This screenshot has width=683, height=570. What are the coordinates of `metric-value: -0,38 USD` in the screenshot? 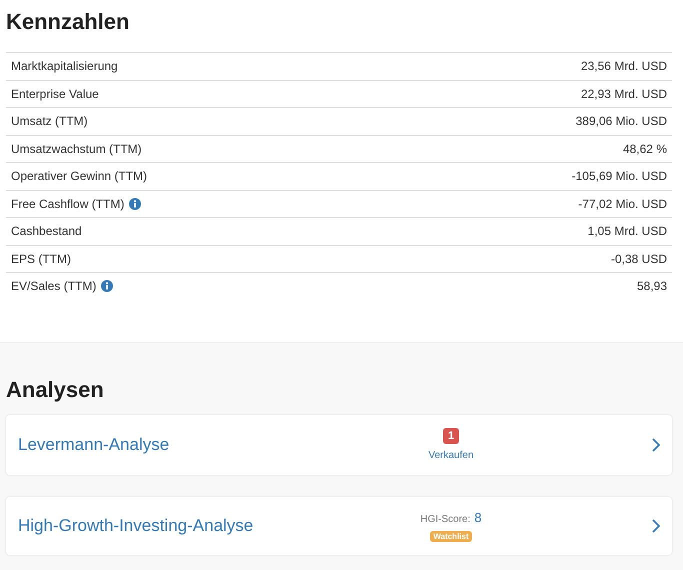 It's located at (638, 259).